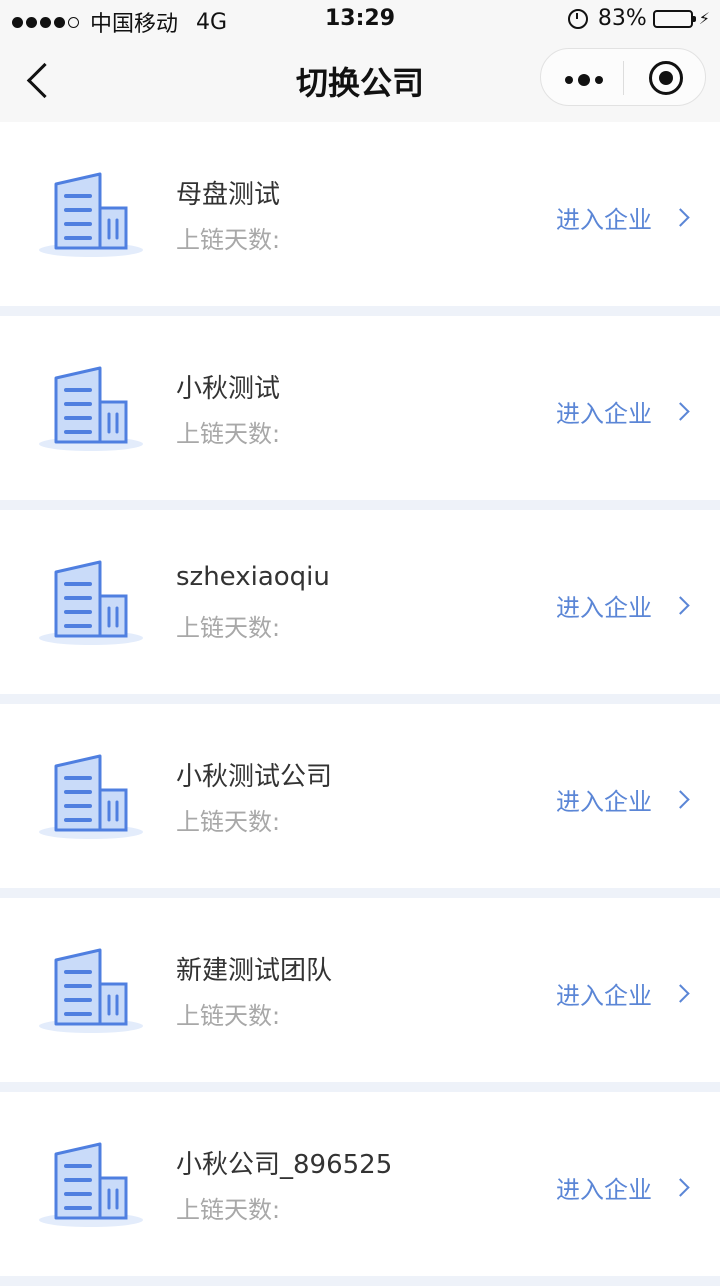  I want to click on company-card: 母盘测试 上链天数: 进入企业, so click(360, 214).